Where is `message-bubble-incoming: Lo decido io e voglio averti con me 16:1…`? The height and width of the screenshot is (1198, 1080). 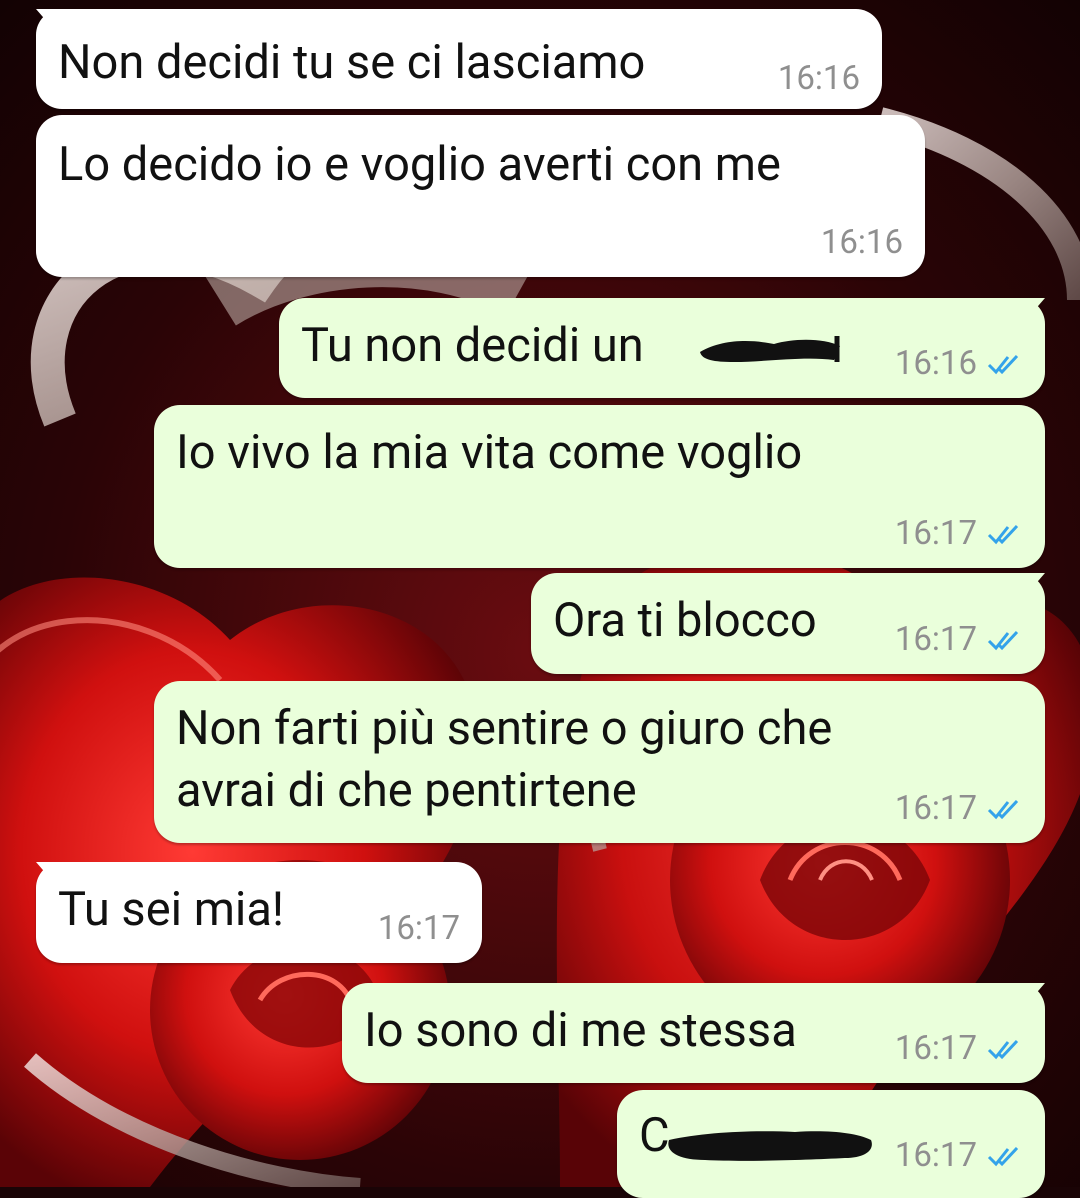
message-bubble-incoming: Lo decido io e voglio averti con me 16:1… is located at coordinates (480, 196).